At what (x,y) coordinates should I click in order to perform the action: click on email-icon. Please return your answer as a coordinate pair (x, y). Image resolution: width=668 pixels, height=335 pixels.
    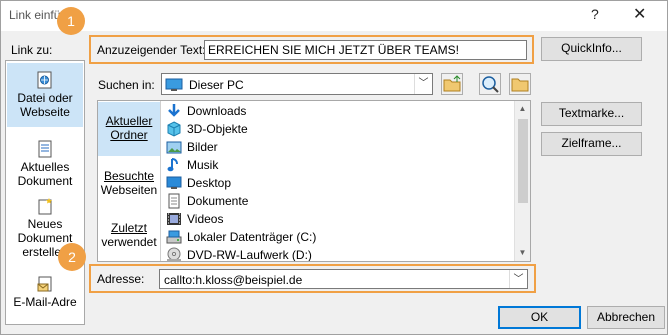
    Looking at the image, I should click on (44, 284).